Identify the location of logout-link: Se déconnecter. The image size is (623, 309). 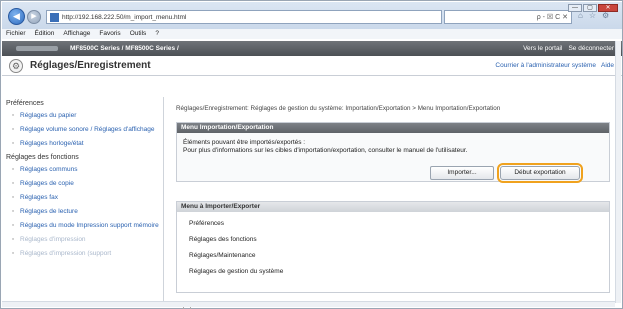
(591, 48).